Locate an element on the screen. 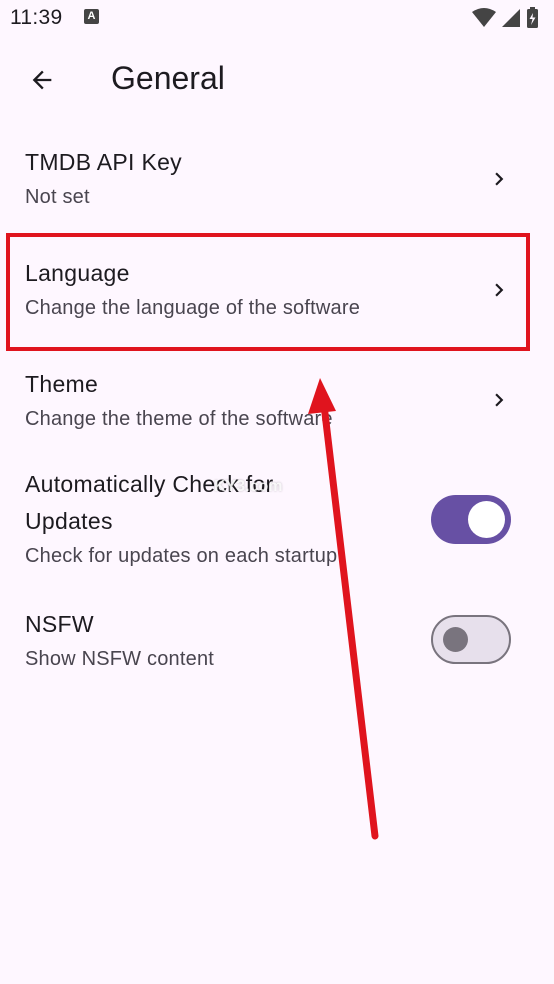 This screenshot has height=984, width=554. battery-icon is located at coordinates (532, 17).